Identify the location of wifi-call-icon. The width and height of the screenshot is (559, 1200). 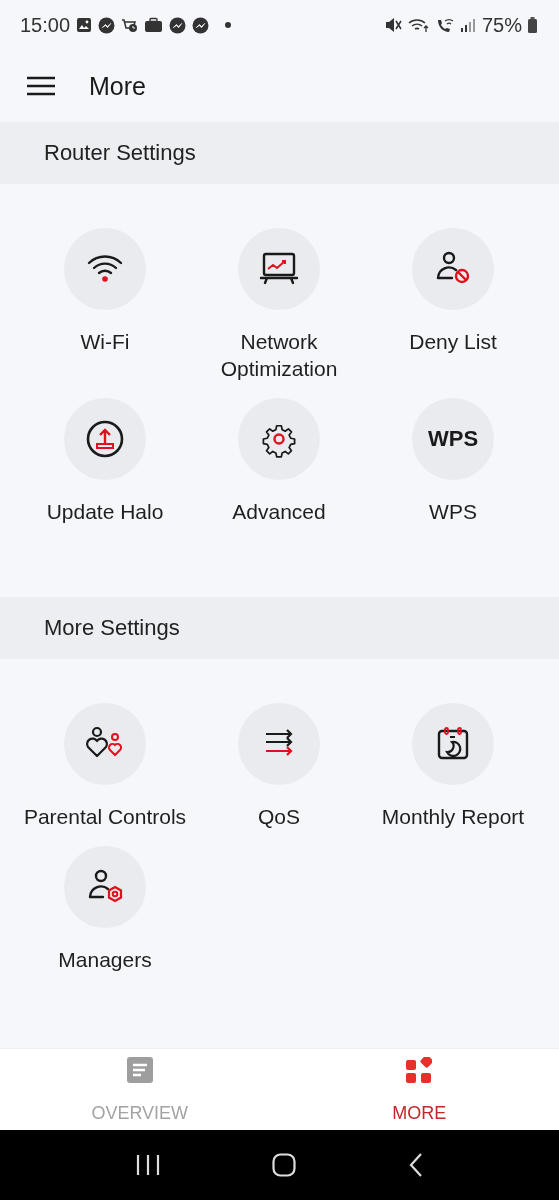
(444, 25).